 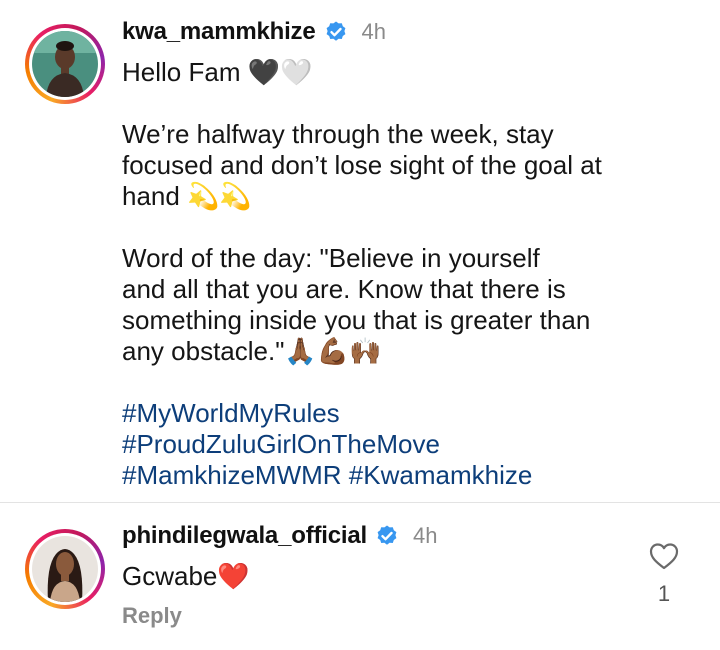 I want to click on post-author-avatar, so click(x=65, y=64).